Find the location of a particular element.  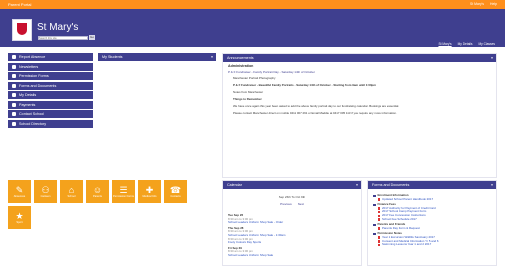

phone-icon is located at coordinates (14, 114).